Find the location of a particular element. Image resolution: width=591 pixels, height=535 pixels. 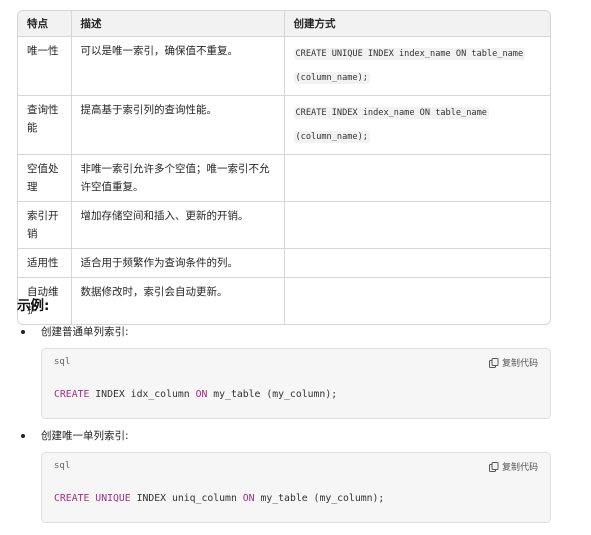

cell-description-line: 提高基于索引列的查询性能。 is located at coordinates (149, 109).